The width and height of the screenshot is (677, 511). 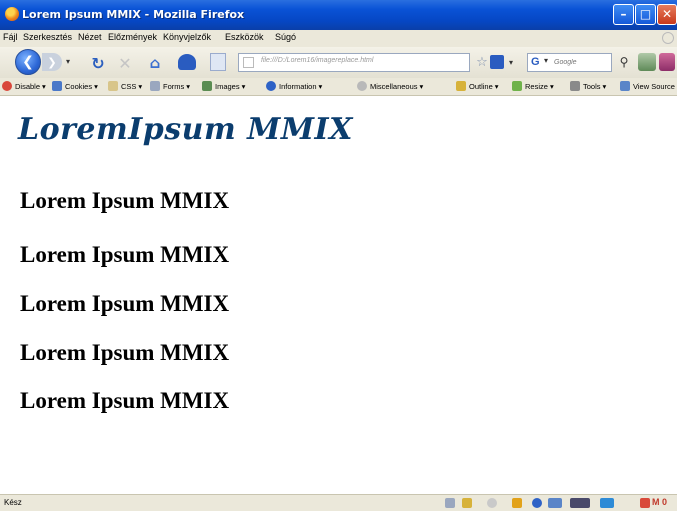 I want to click on resize-icon, so click(x=517, y=86).